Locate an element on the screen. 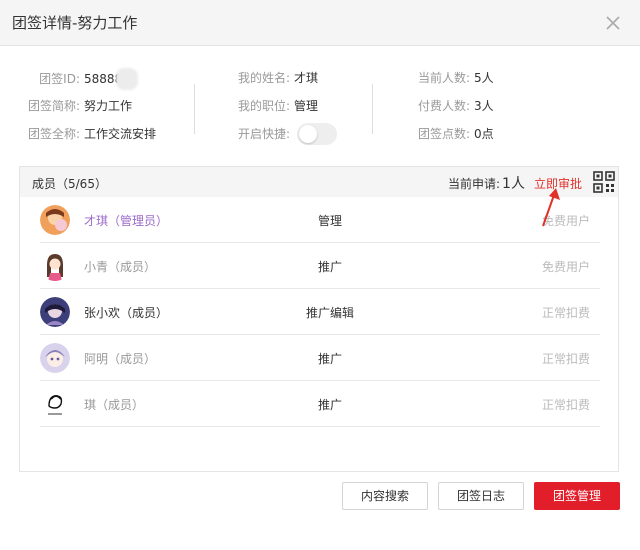 The height and width of the screenshot is (550, 640). current-count-label: 当前人数: is located at coordinates (443, 78).